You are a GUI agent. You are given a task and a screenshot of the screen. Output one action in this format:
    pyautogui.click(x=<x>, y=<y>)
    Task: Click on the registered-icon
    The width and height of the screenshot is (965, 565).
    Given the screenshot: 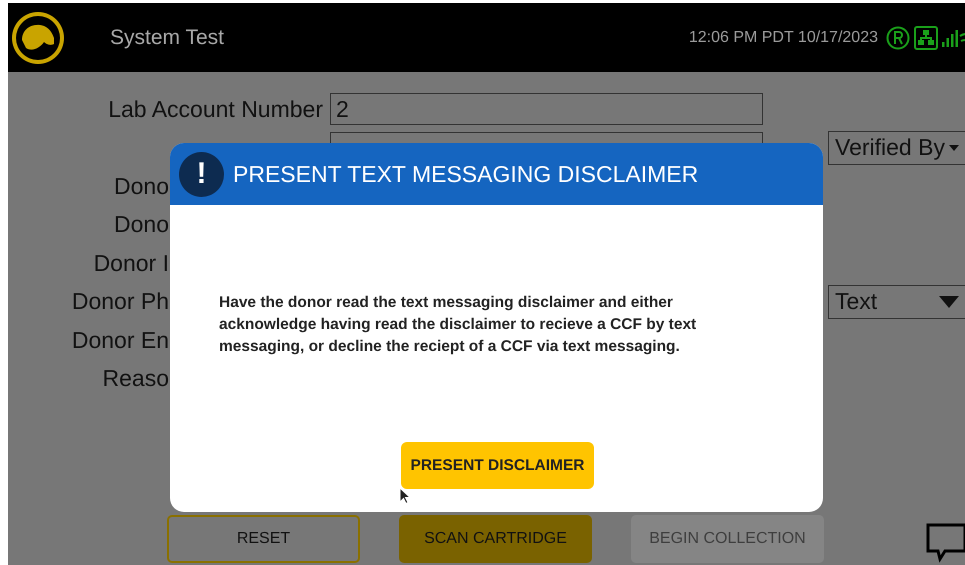 What is the action you would take?
    pyautogui.click(x=898, y=38)
    